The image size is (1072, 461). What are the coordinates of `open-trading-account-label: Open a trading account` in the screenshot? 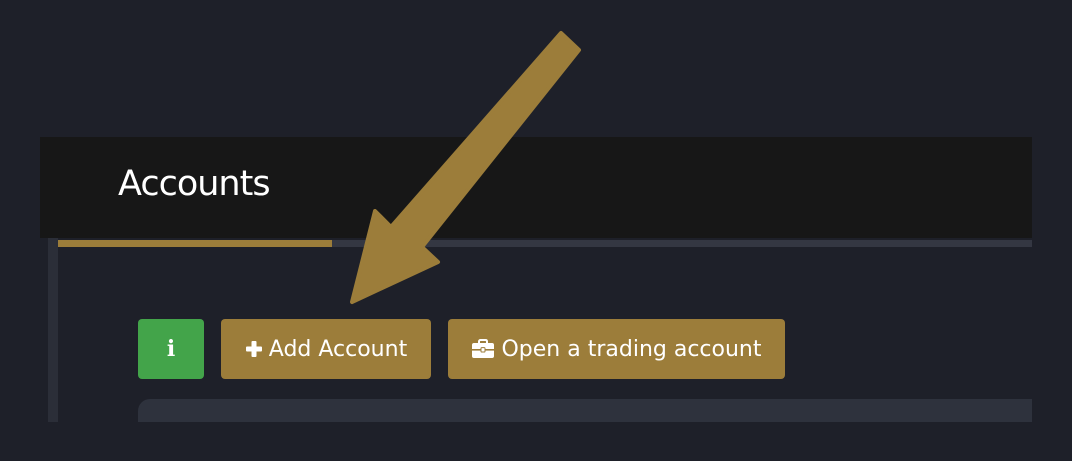 It's located at (631, 349).